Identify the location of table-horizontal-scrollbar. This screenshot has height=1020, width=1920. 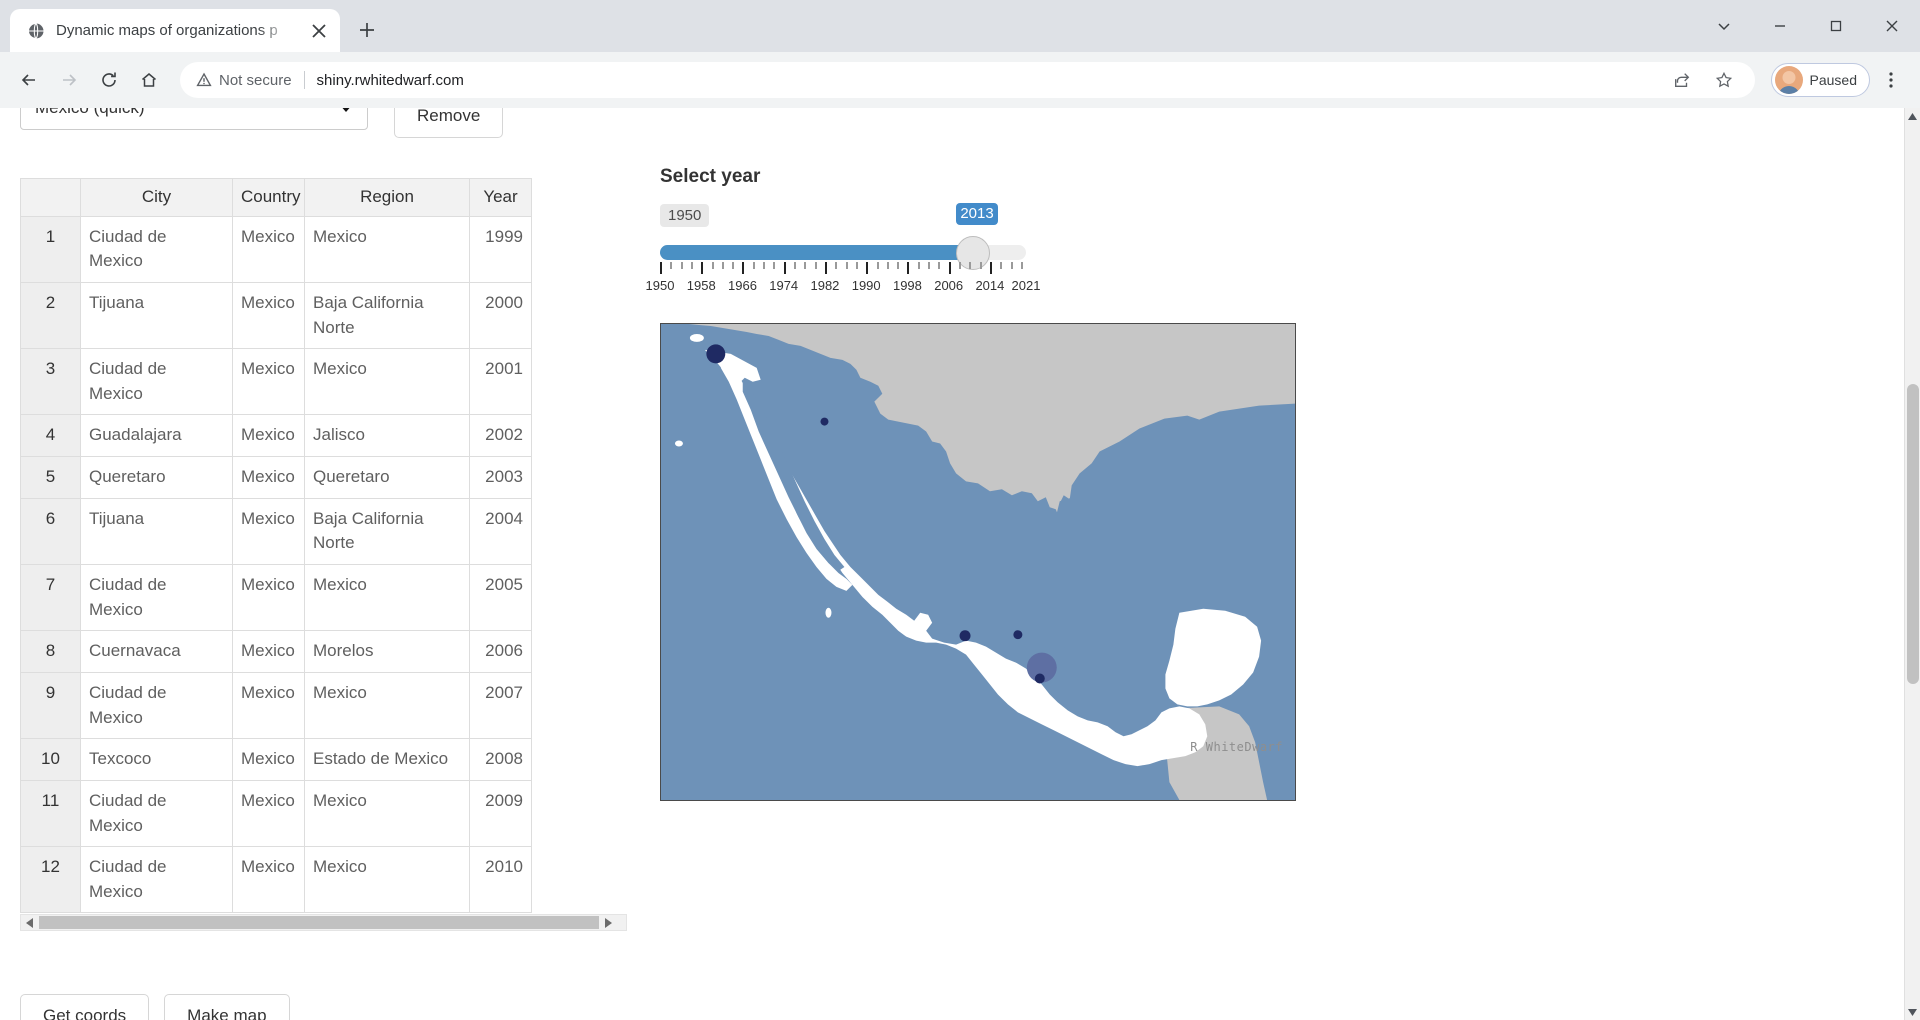
(323, 923).